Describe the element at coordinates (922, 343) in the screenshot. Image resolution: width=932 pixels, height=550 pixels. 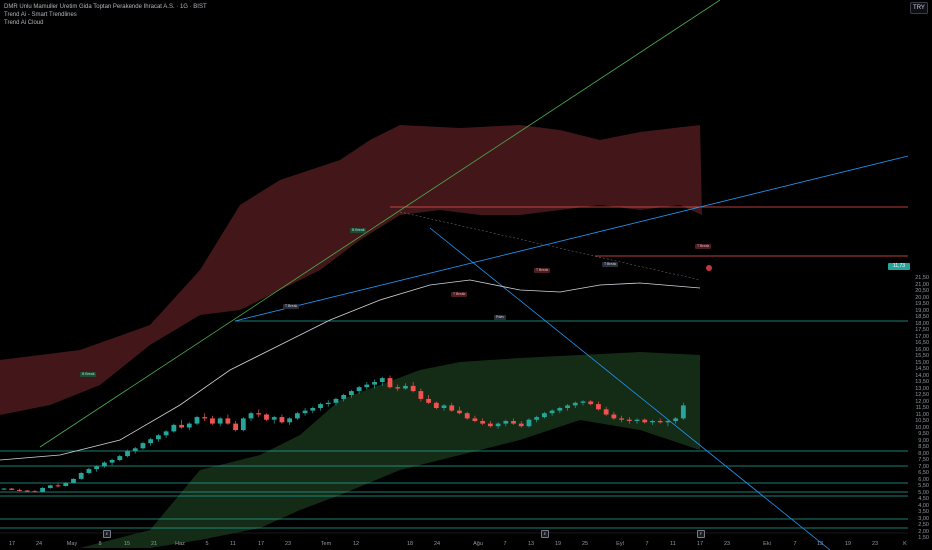
I see `price-tick-label: 16,50` at that location.